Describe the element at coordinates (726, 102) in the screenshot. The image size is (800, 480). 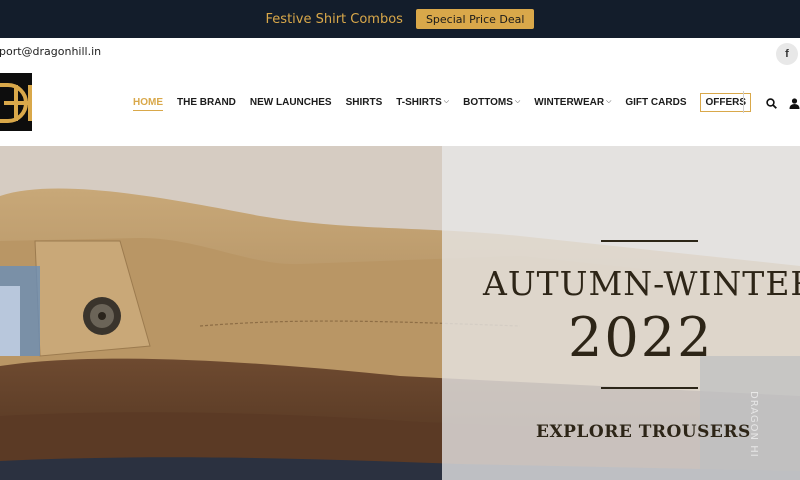
I see `nav-offers-label: OFFERS` at that location.